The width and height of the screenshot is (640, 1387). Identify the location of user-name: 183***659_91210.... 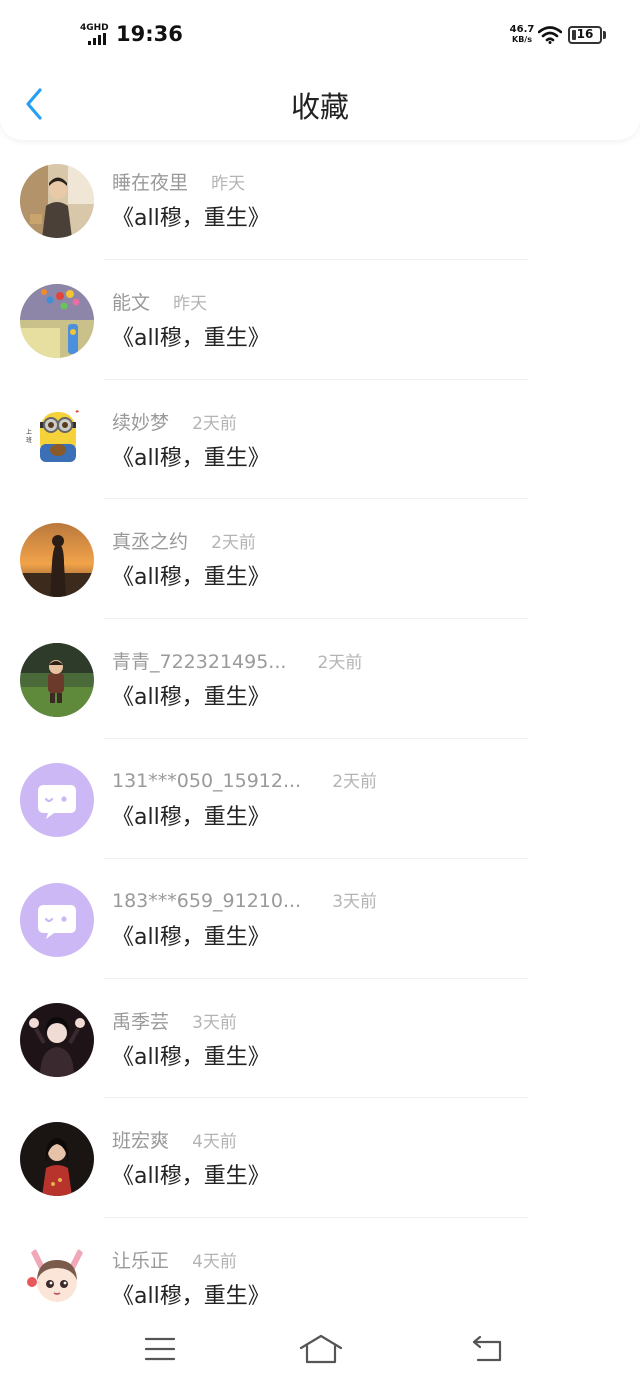
(207, 900).